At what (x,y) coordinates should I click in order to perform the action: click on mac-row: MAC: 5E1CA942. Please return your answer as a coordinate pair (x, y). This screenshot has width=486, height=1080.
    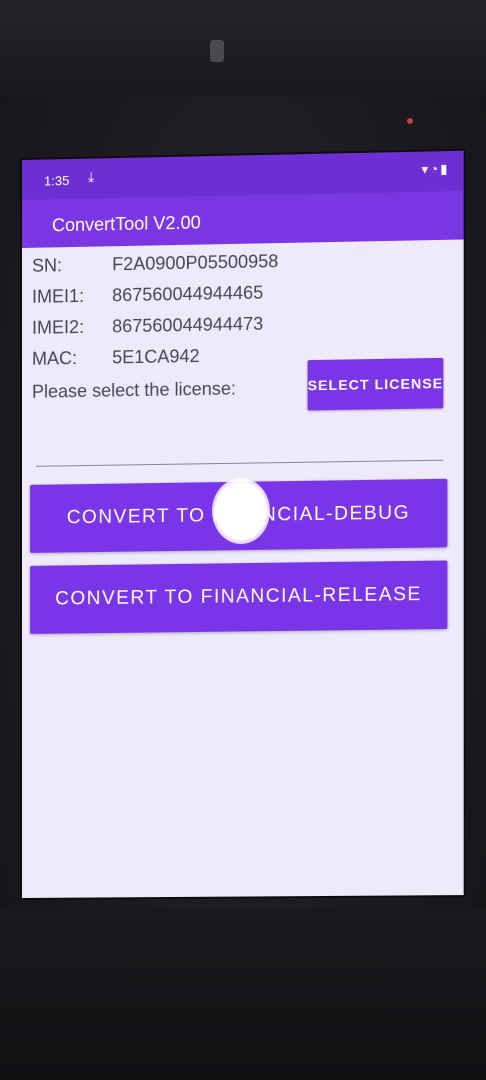
    Looking at the image, I should click on (116, 360).